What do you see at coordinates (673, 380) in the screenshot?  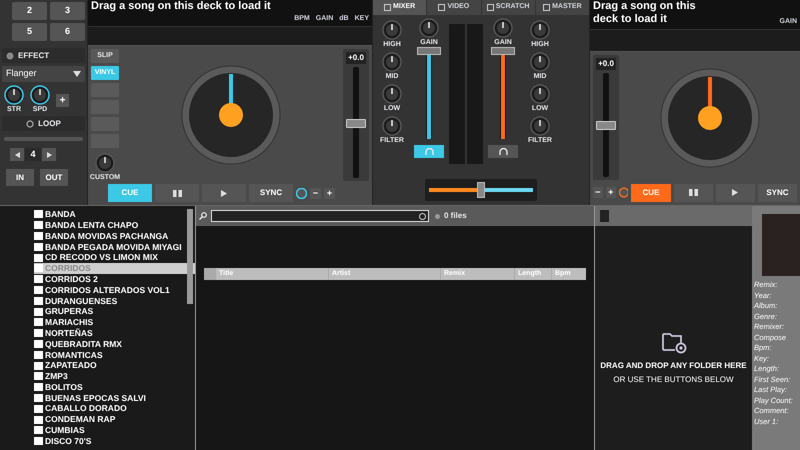 I see `drop-hint: OR USE THE BUTTONS BELOW` at bounding box center [673, 380].